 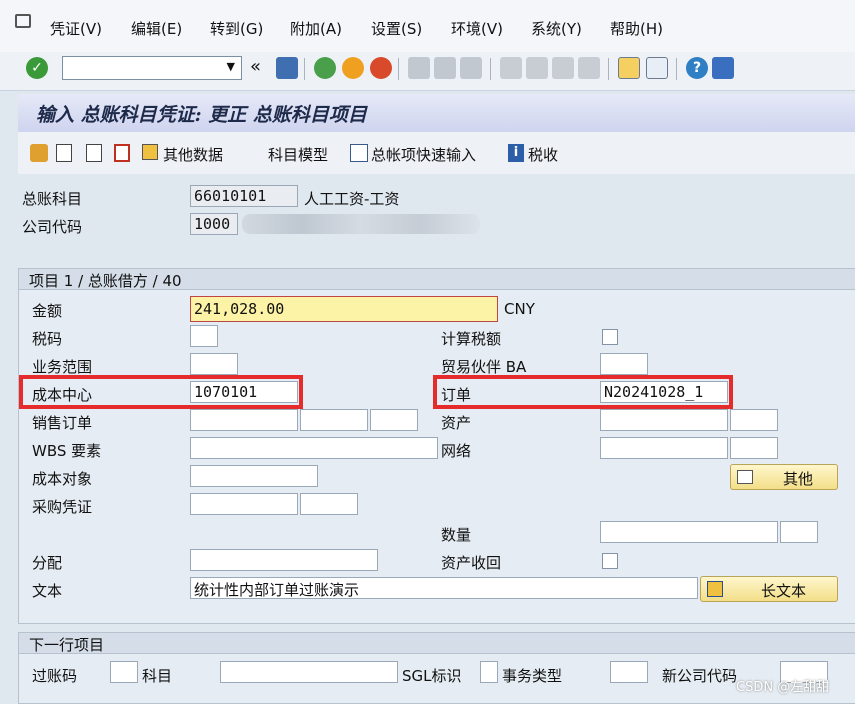 What do you see at coordinates (754, 448) in the screenshot?
I see `network-activity-field` at bounding box center [754, 448].